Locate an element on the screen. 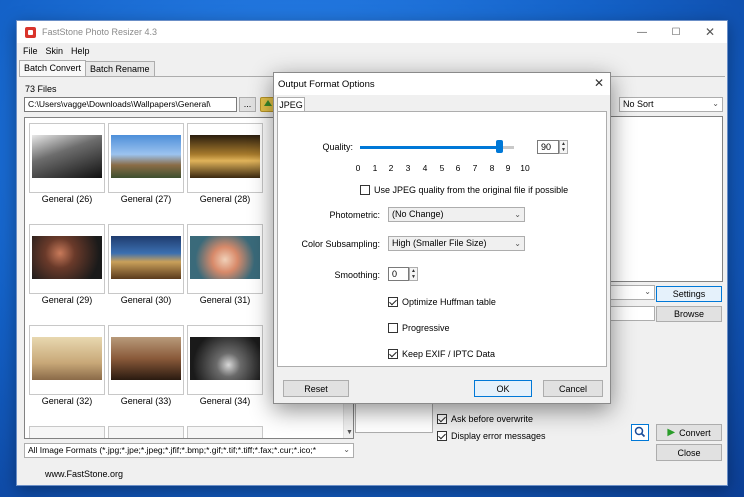  quality-tick-label: 5 is located at coordinates (442, 168).